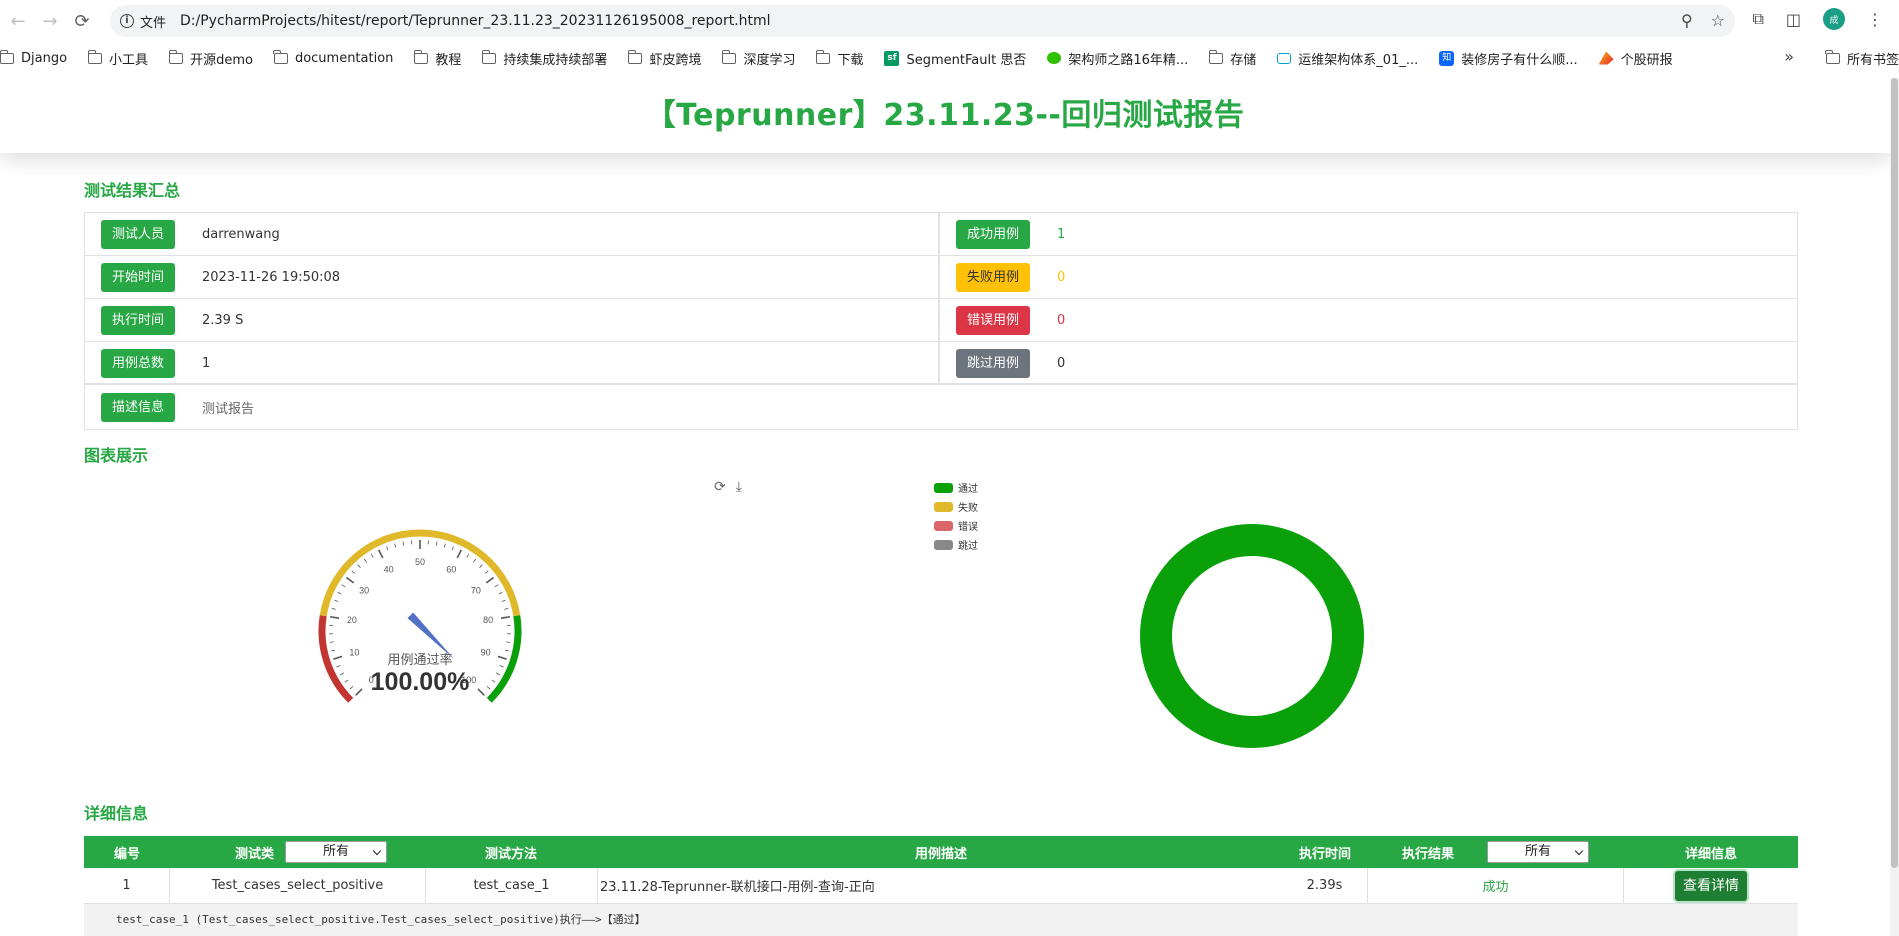  What do you see at coordinates (512, 885) in the screenshot?
I see `cell-method: test_case_1` at bounding box center [512, 885].